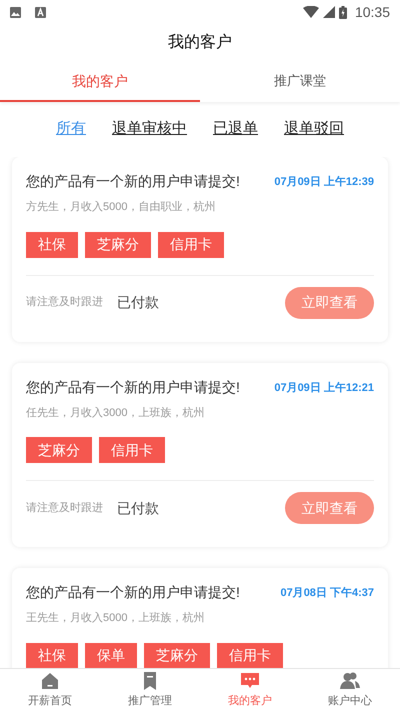 This screenshot has height=711, width=400. I want to click on nav-tab: 账户中心, so click(350, 690).